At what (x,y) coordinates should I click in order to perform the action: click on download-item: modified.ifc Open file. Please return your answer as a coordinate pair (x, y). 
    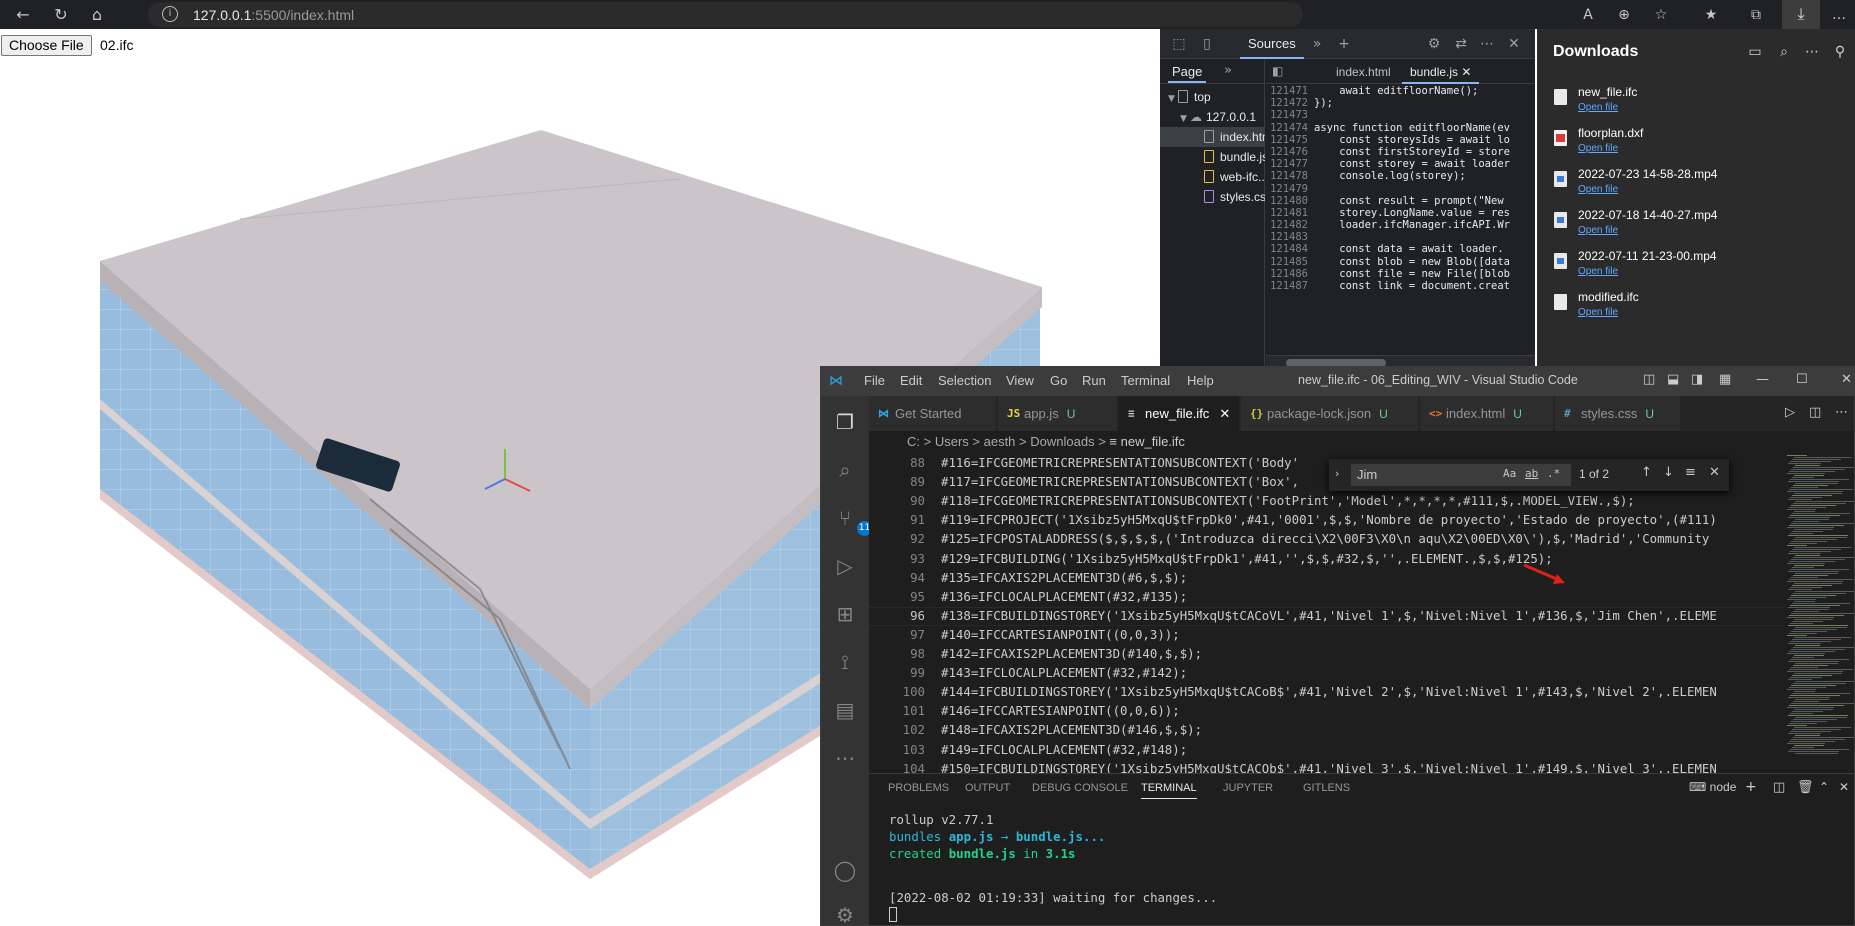
    Looking at the image, I should click on (1696, 310).